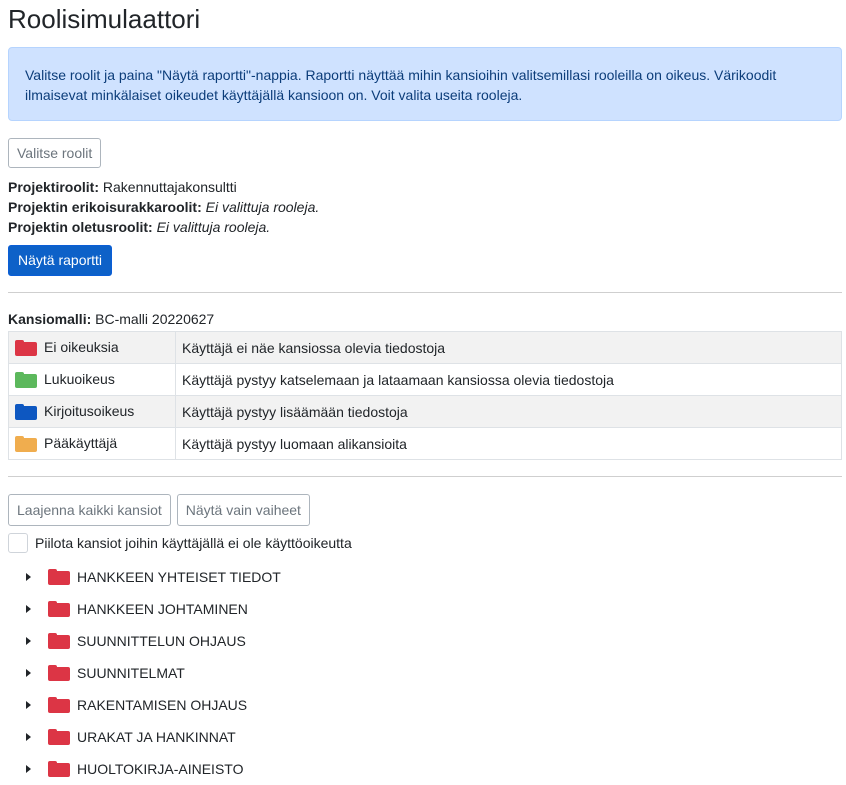 The height and width of the screenshot is (785, 846). Describe the element at coordinates (160, 769) in the screenshot. I see `folder-name: HUOLTOKIRJA-AINEISTO` at that location.